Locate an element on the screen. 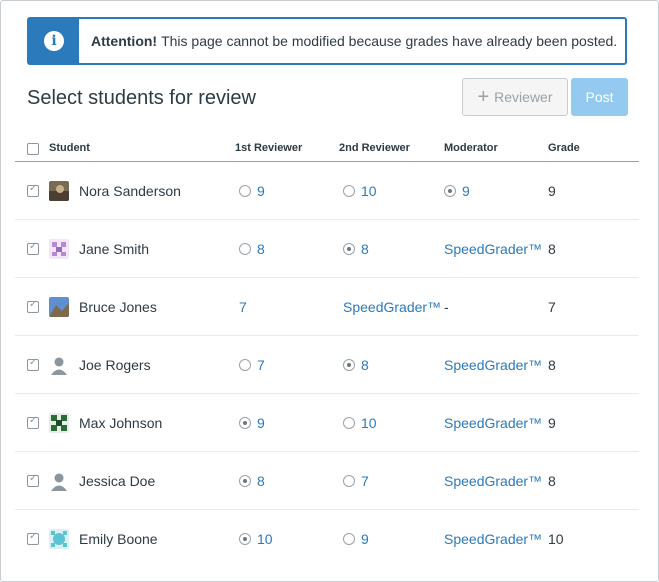 The image size is (659, 582). post-button: Post is located at coordinates (599, 97).